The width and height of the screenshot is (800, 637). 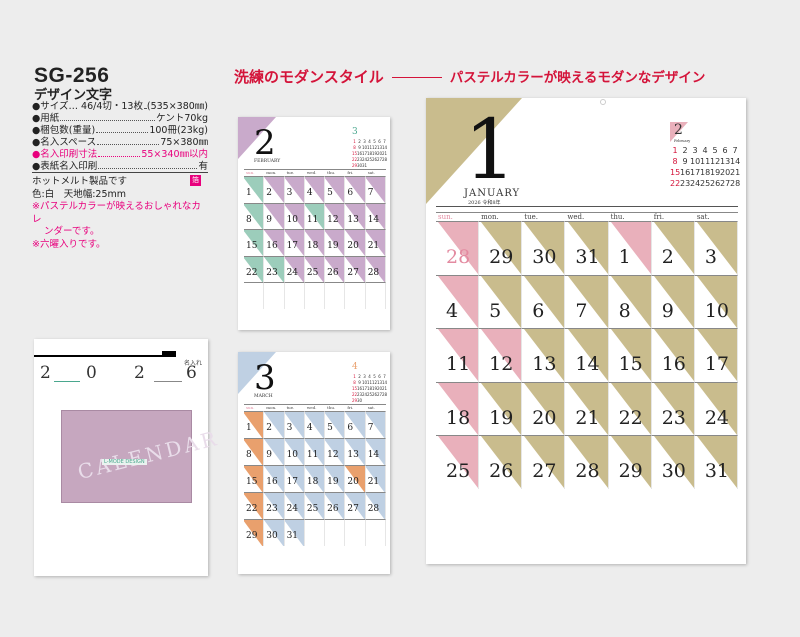 What do you see at coordinates (375, 478) in the screenshot?
I see `day-cell: 21` at bounding box center [375, 478].